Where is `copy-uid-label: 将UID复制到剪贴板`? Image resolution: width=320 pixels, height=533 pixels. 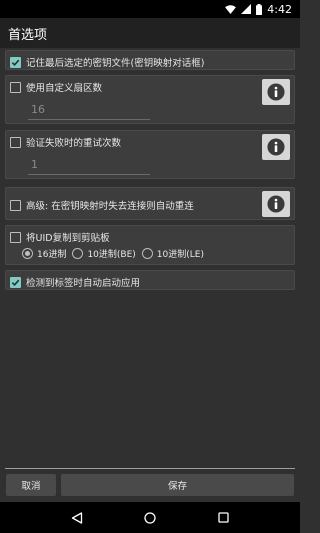 copy-uid-label: 将UID复制到剪贴板 is located at coordinates (68, 238).